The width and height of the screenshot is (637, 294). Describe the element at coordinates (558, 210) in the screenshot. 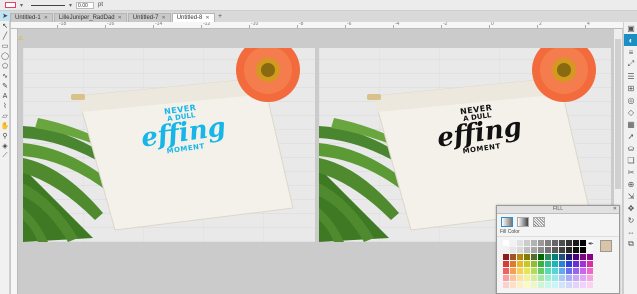

I see `fill-panel-header: FILL ✕` at that location.